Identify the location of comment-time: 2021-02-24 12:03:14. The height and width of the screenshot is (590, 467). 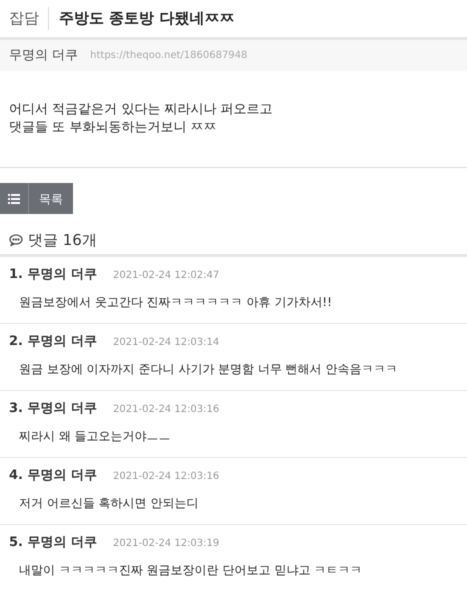
(166, 343).